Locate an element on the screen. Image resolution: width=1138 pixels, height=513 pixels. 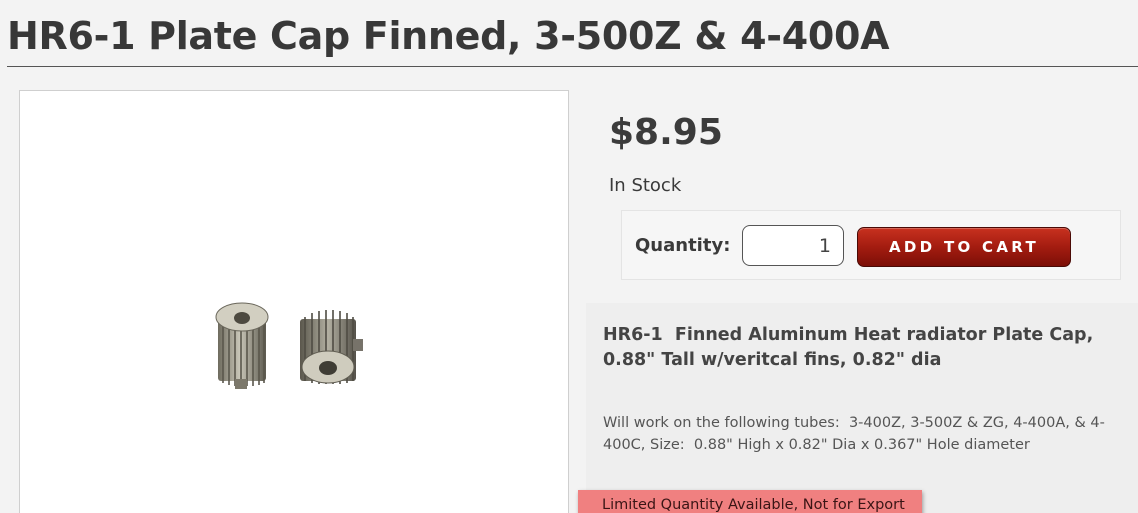
title-divider is located at coordinates (572, 66).